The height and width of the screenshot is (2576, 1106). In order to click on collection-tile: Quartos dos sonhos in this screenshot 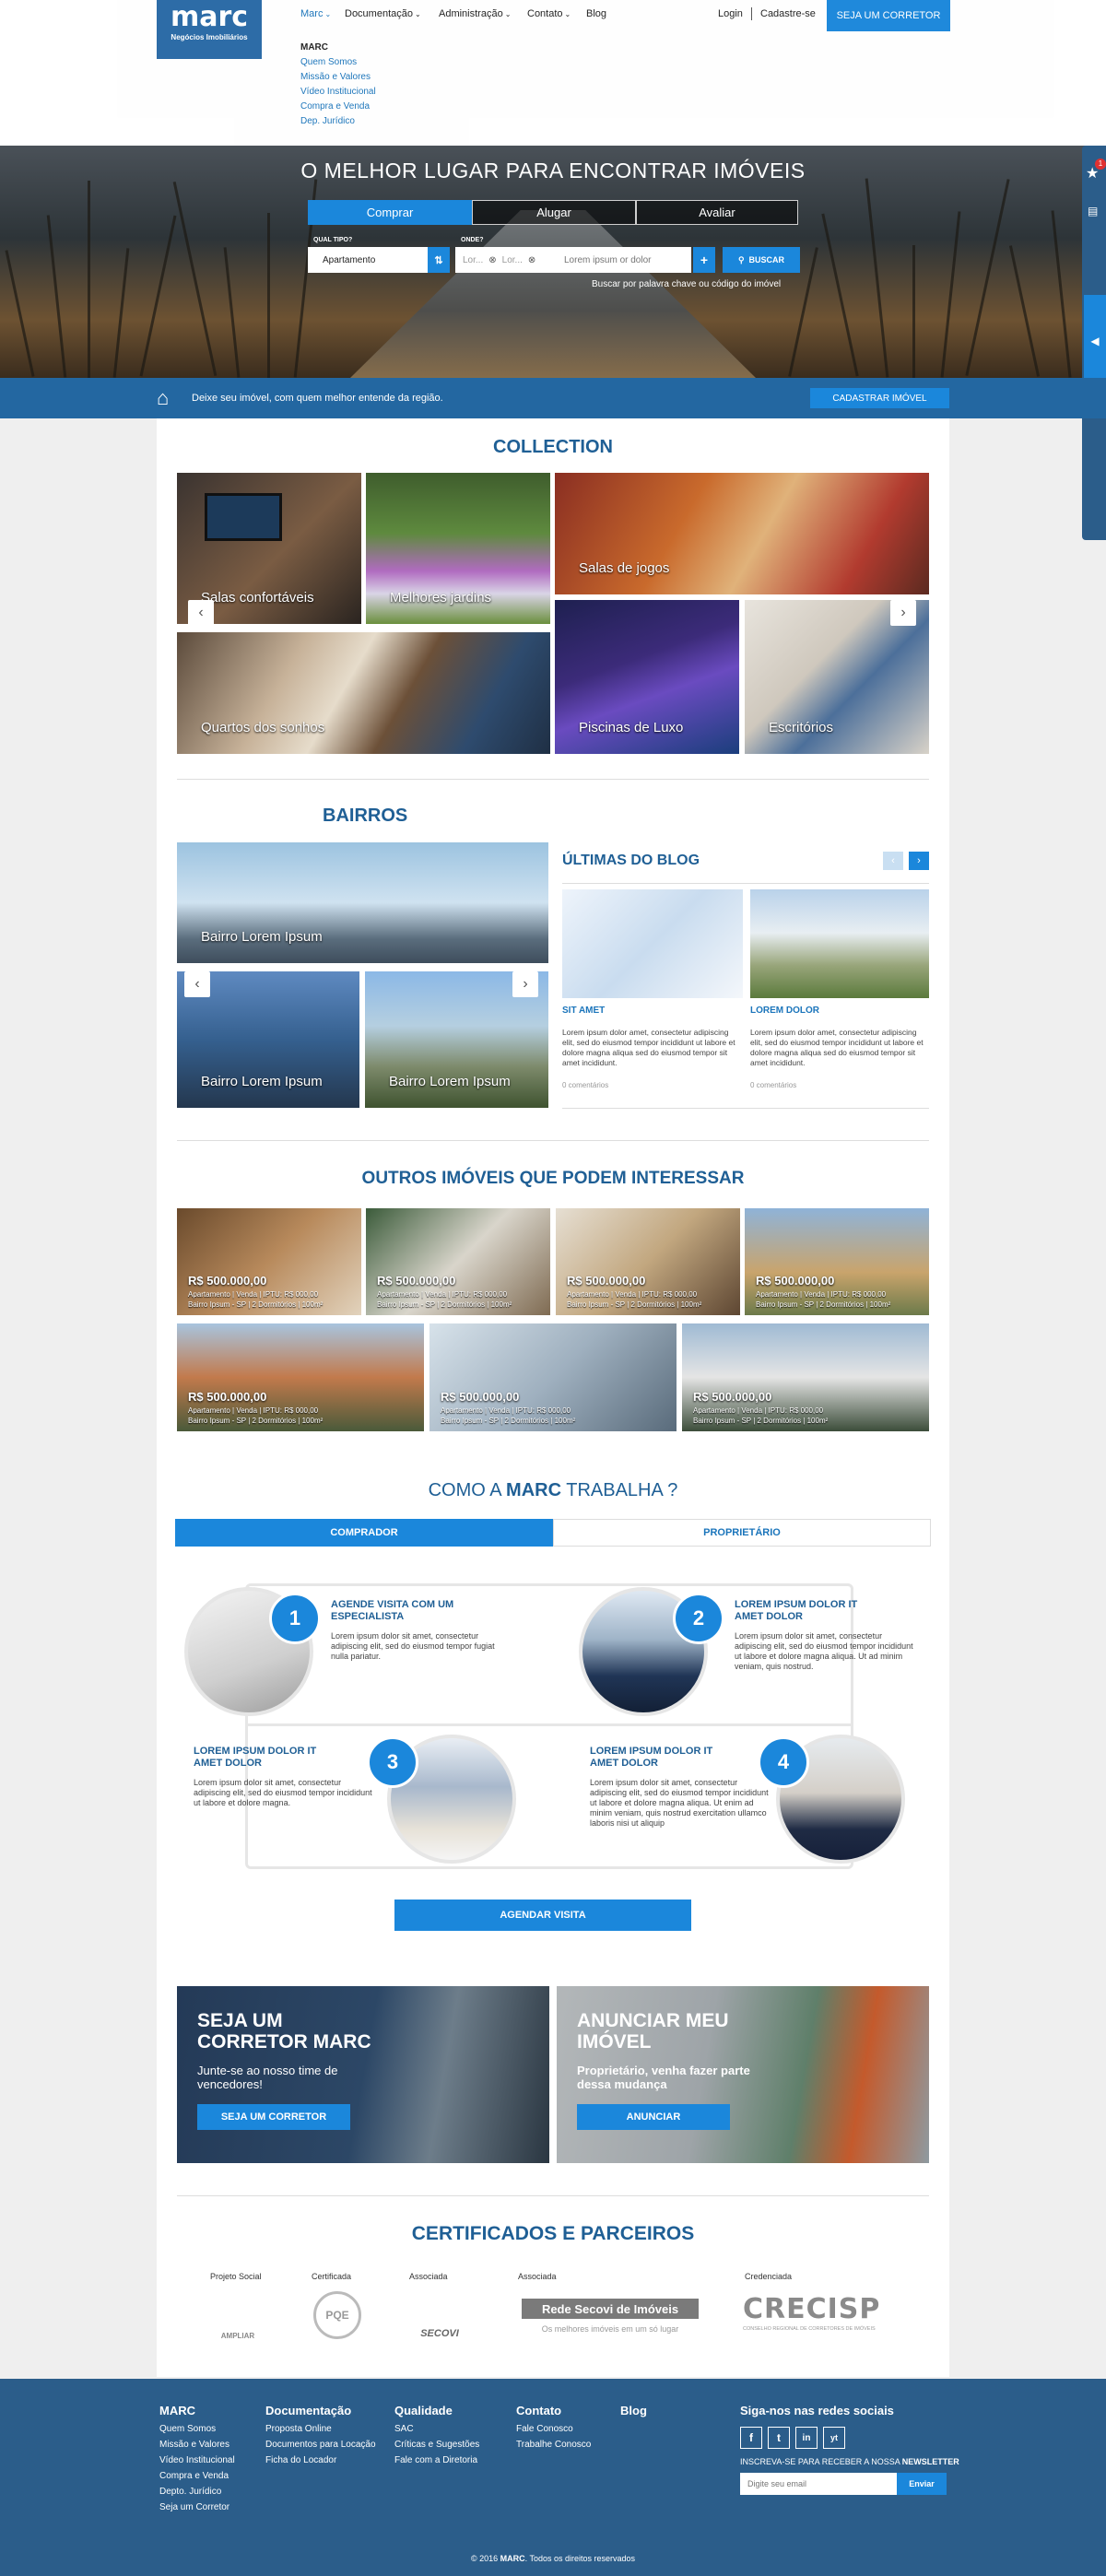, I will do `click(363, 693)`.